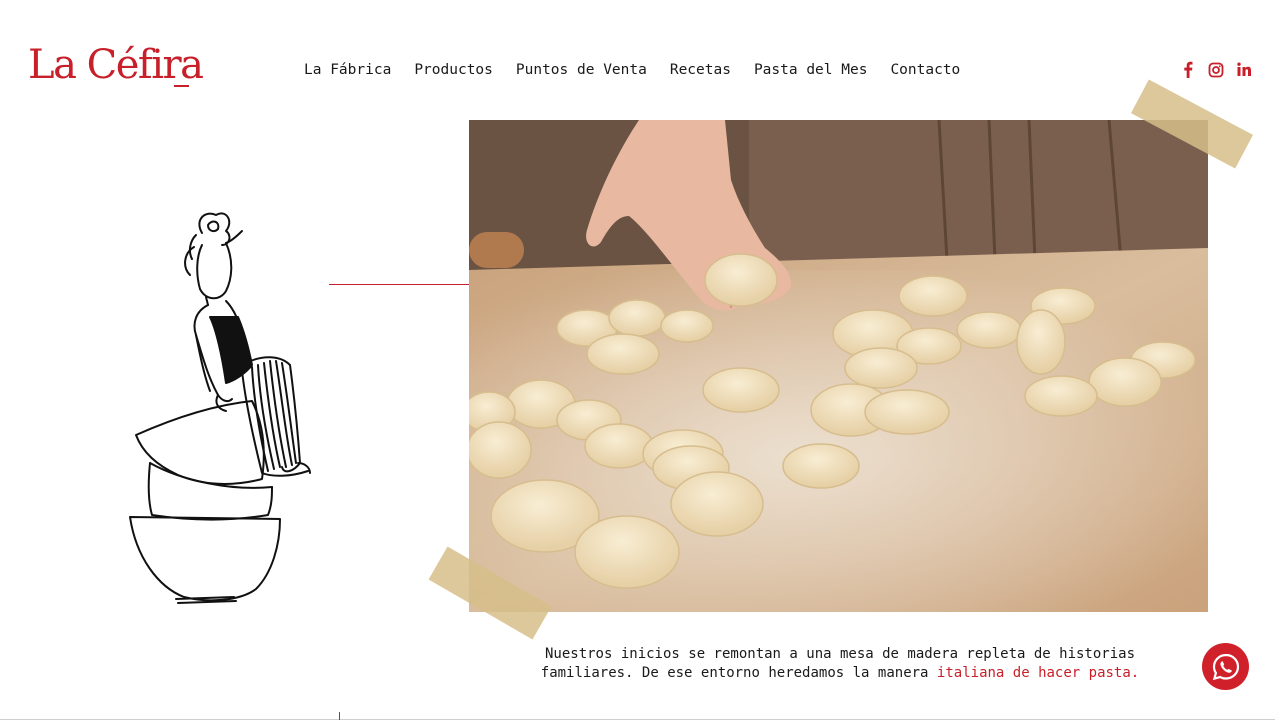 The width and height of the screenshot is (1275, 721). What do you see at coordinates (181, 86) in the screenshot?
I see `logo-underline` at bounding box center [181, 86].